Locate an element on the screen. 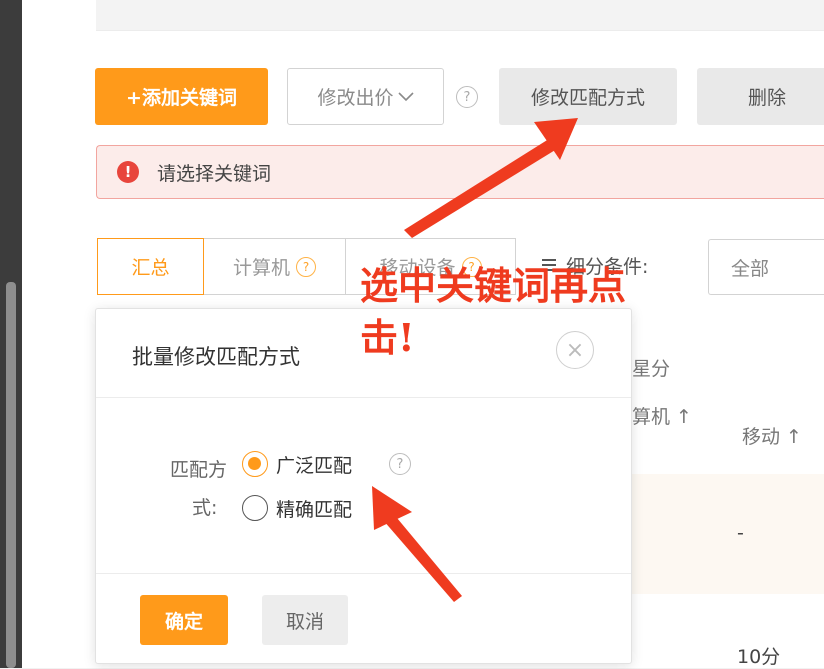  match-type-label-line1: 匹配方 is located at coordinates (199, 470).